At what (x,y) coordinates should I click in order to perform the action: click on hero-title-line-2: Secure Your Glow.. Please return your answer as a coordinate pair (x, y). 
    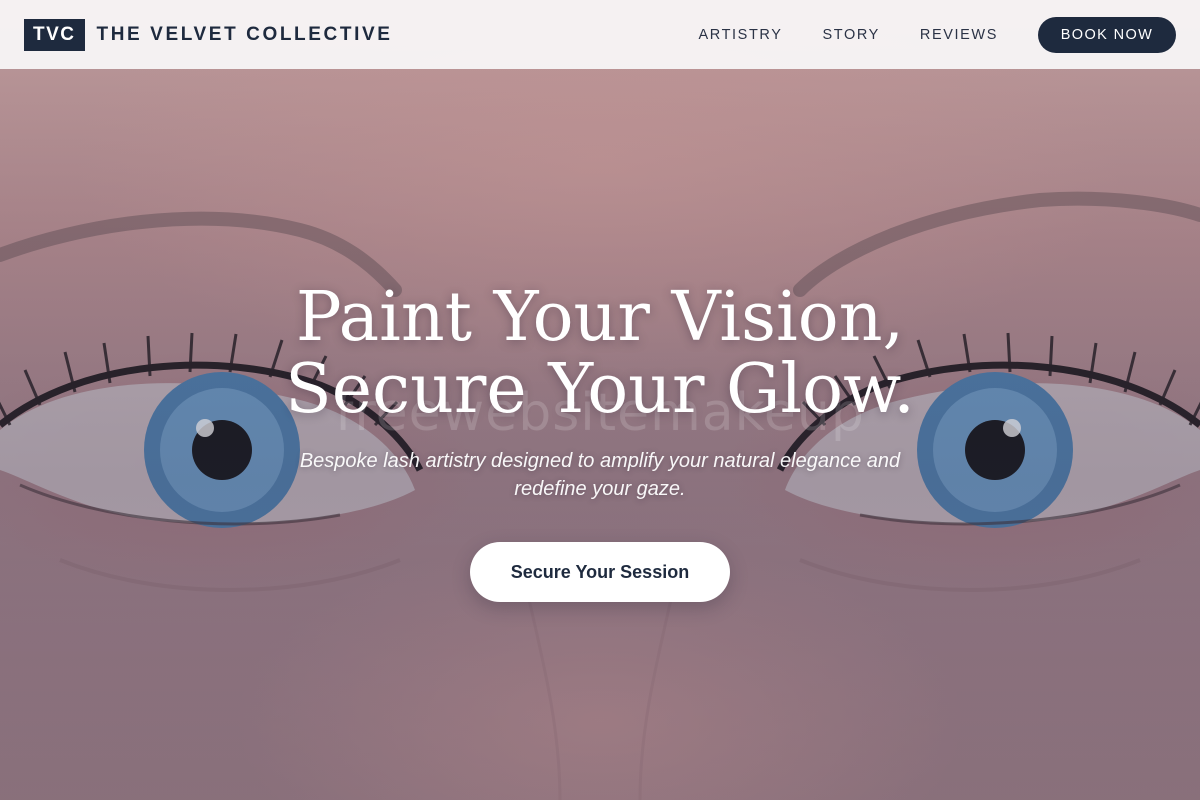
    Looking at the image, I should click on (600, 389).